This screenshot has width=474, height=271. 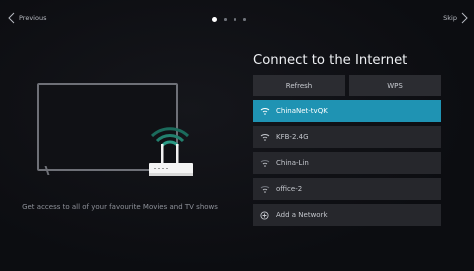 I want to click on chevron-right-icon, so click(x=464, y=18).